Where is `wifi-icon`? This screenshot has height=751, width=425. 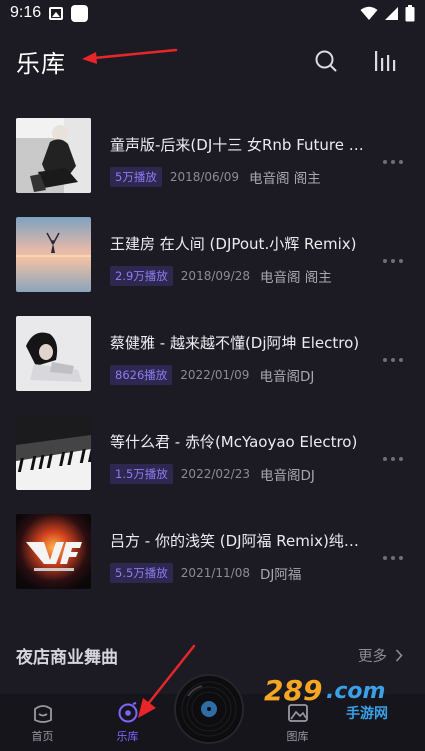 wifi-icon is located at coordinates (369, 13).